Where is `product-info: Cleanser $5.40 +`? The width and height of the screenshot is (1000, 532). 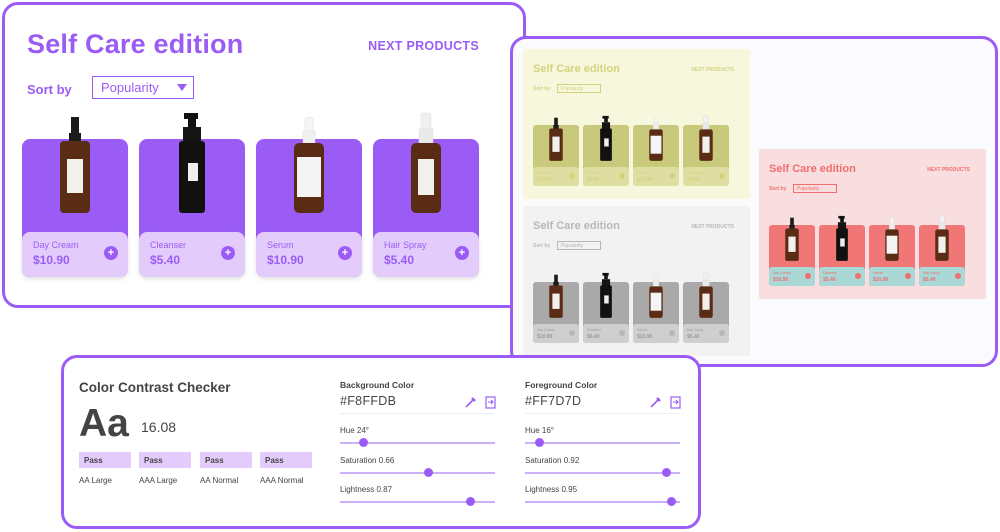
product-info: Cleanser $5.40 + is located at coordinates (192, 254).